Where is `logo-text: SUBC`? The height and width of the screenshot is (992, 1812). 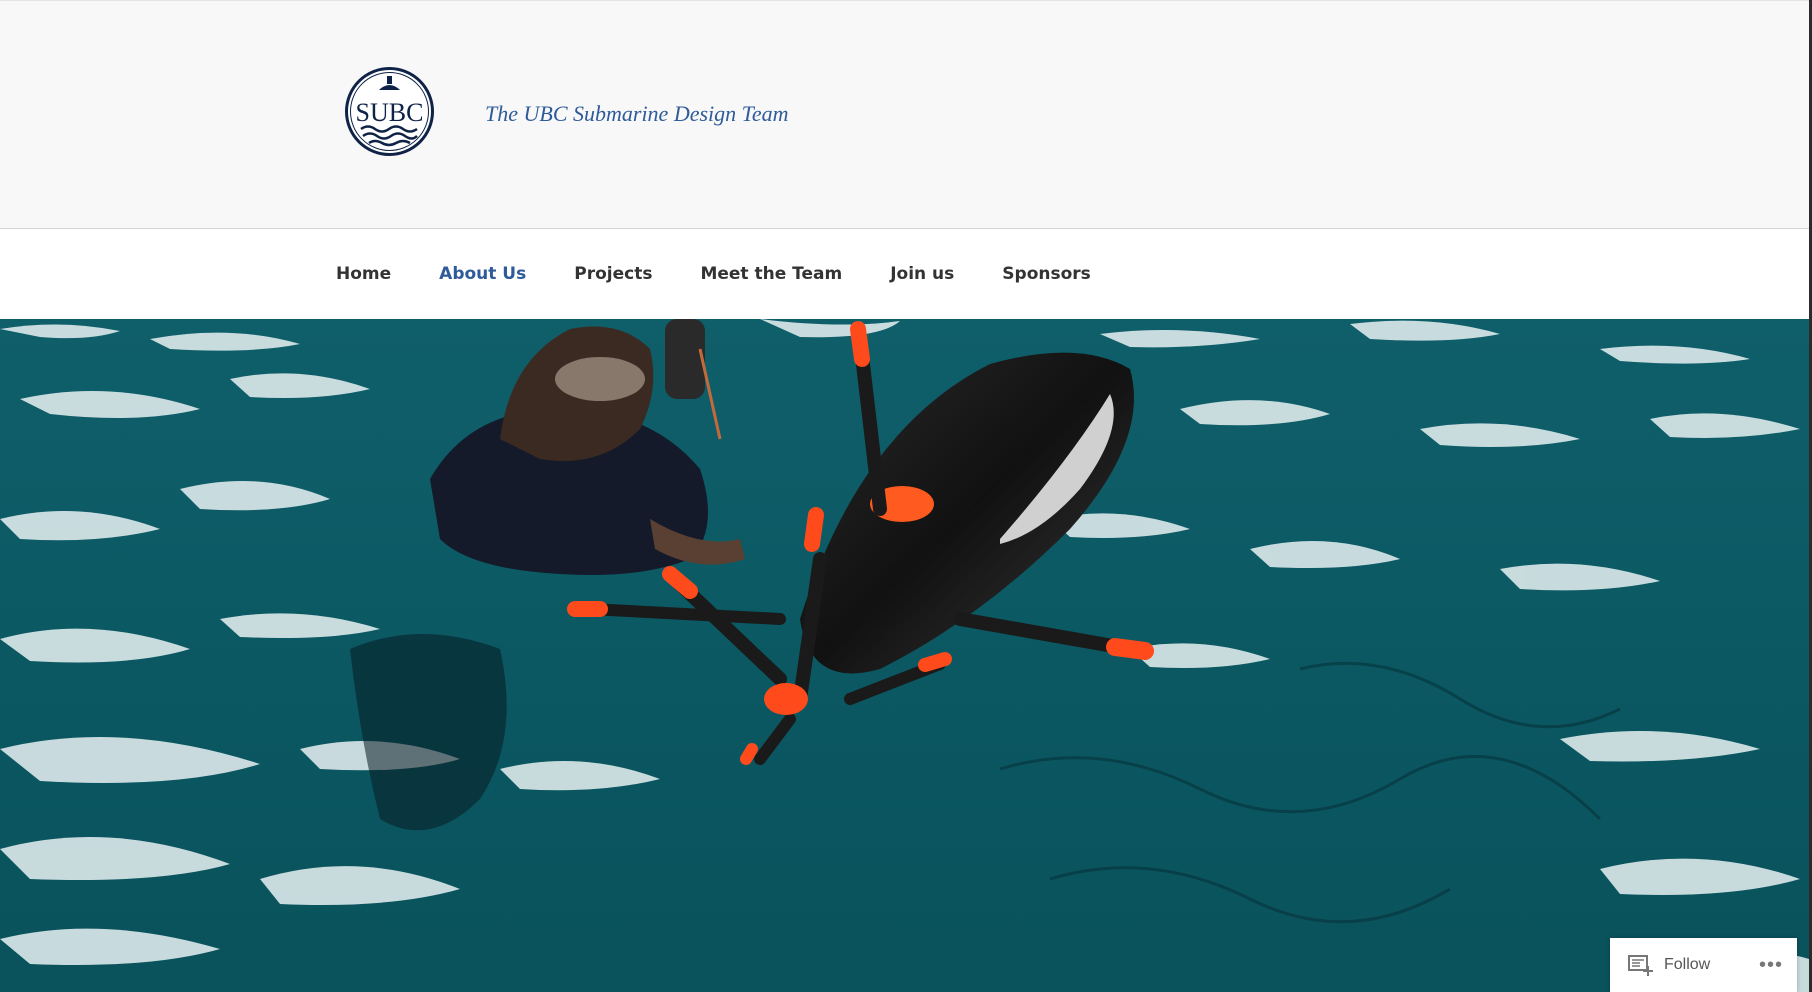
logo-text: SUBC is located at coordinates (390, 112).